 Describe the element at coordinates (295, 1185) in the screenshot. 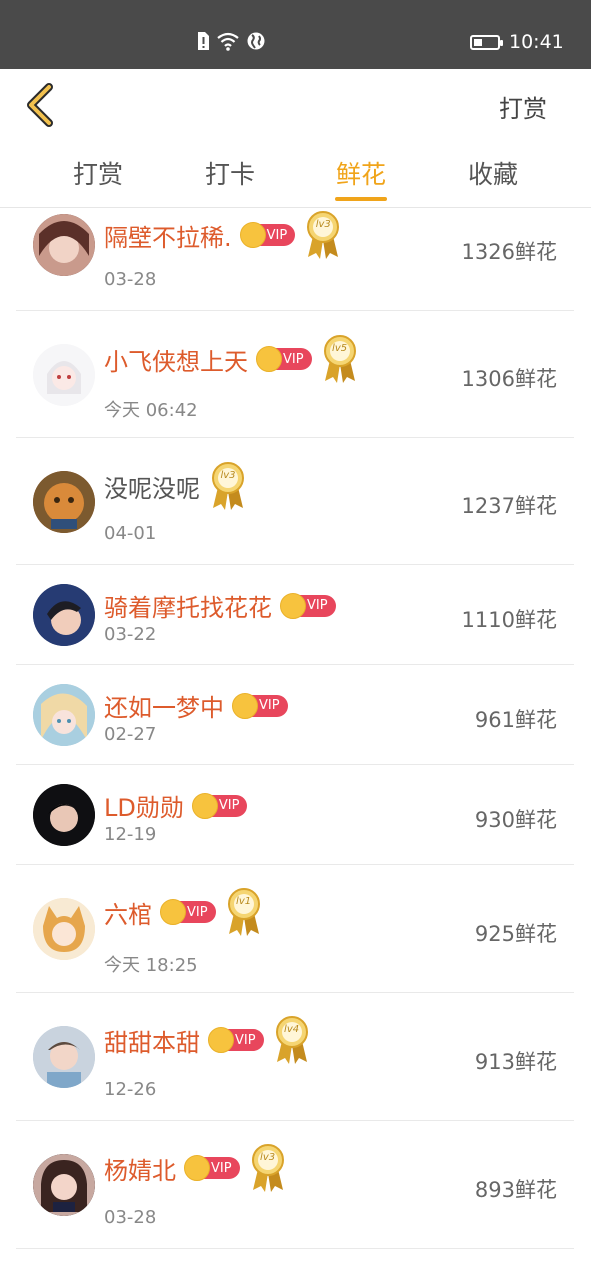

I see `list-item: 杨婧北 VIP lv3 03-28 893鲜花` at that location.